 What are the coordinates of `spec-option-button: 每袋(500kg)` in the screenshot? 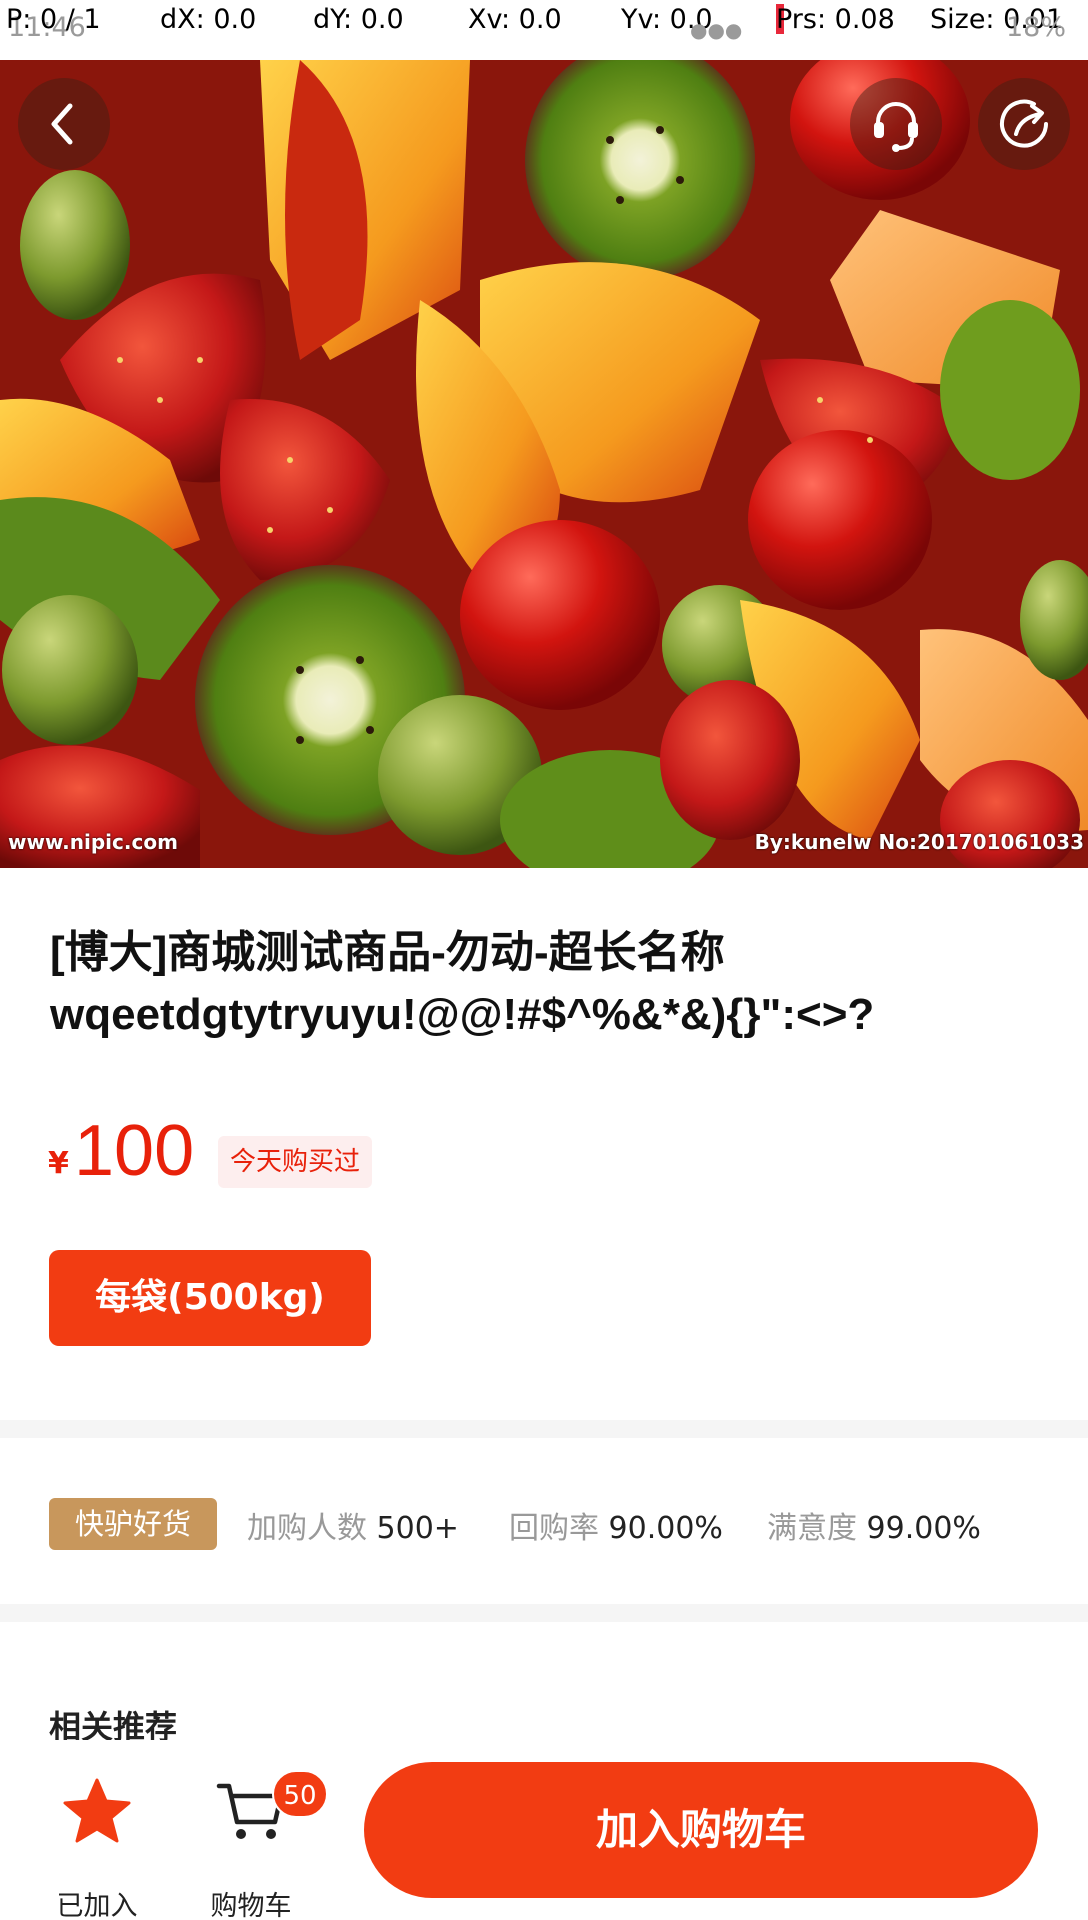 It's located at (210, 1298).